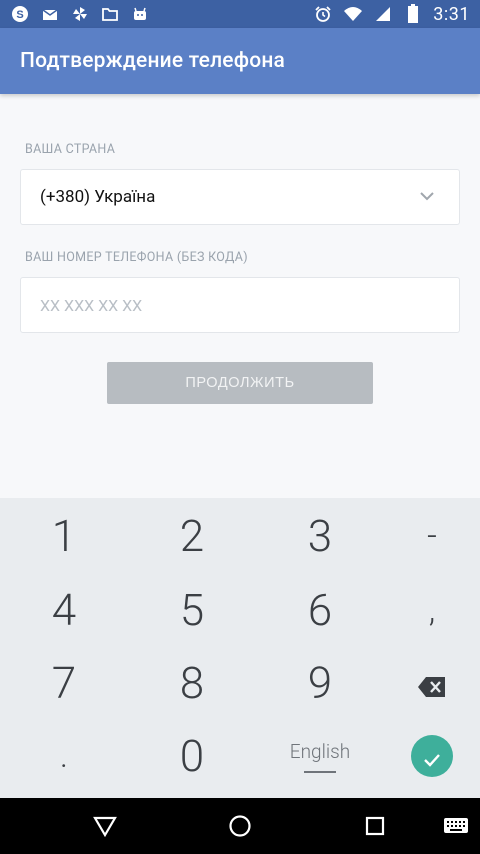 This screenshot has height=854, width=480. I want to click on phone-input, so click(249, 305).